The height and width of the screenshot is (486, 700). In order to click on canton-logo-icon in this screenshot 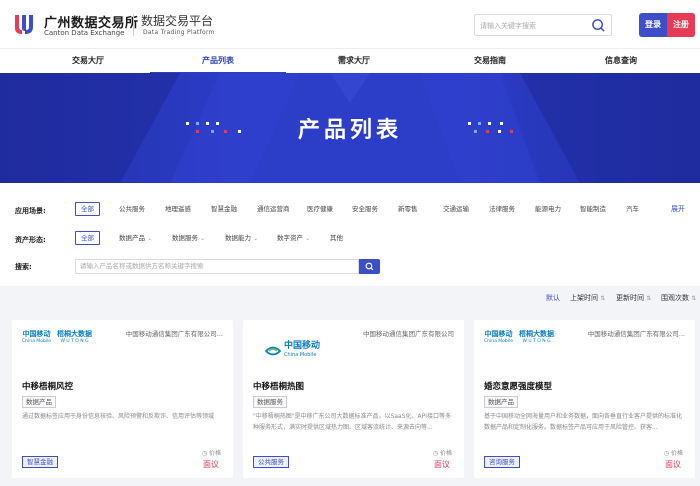, I will do `click(24, 24)`.